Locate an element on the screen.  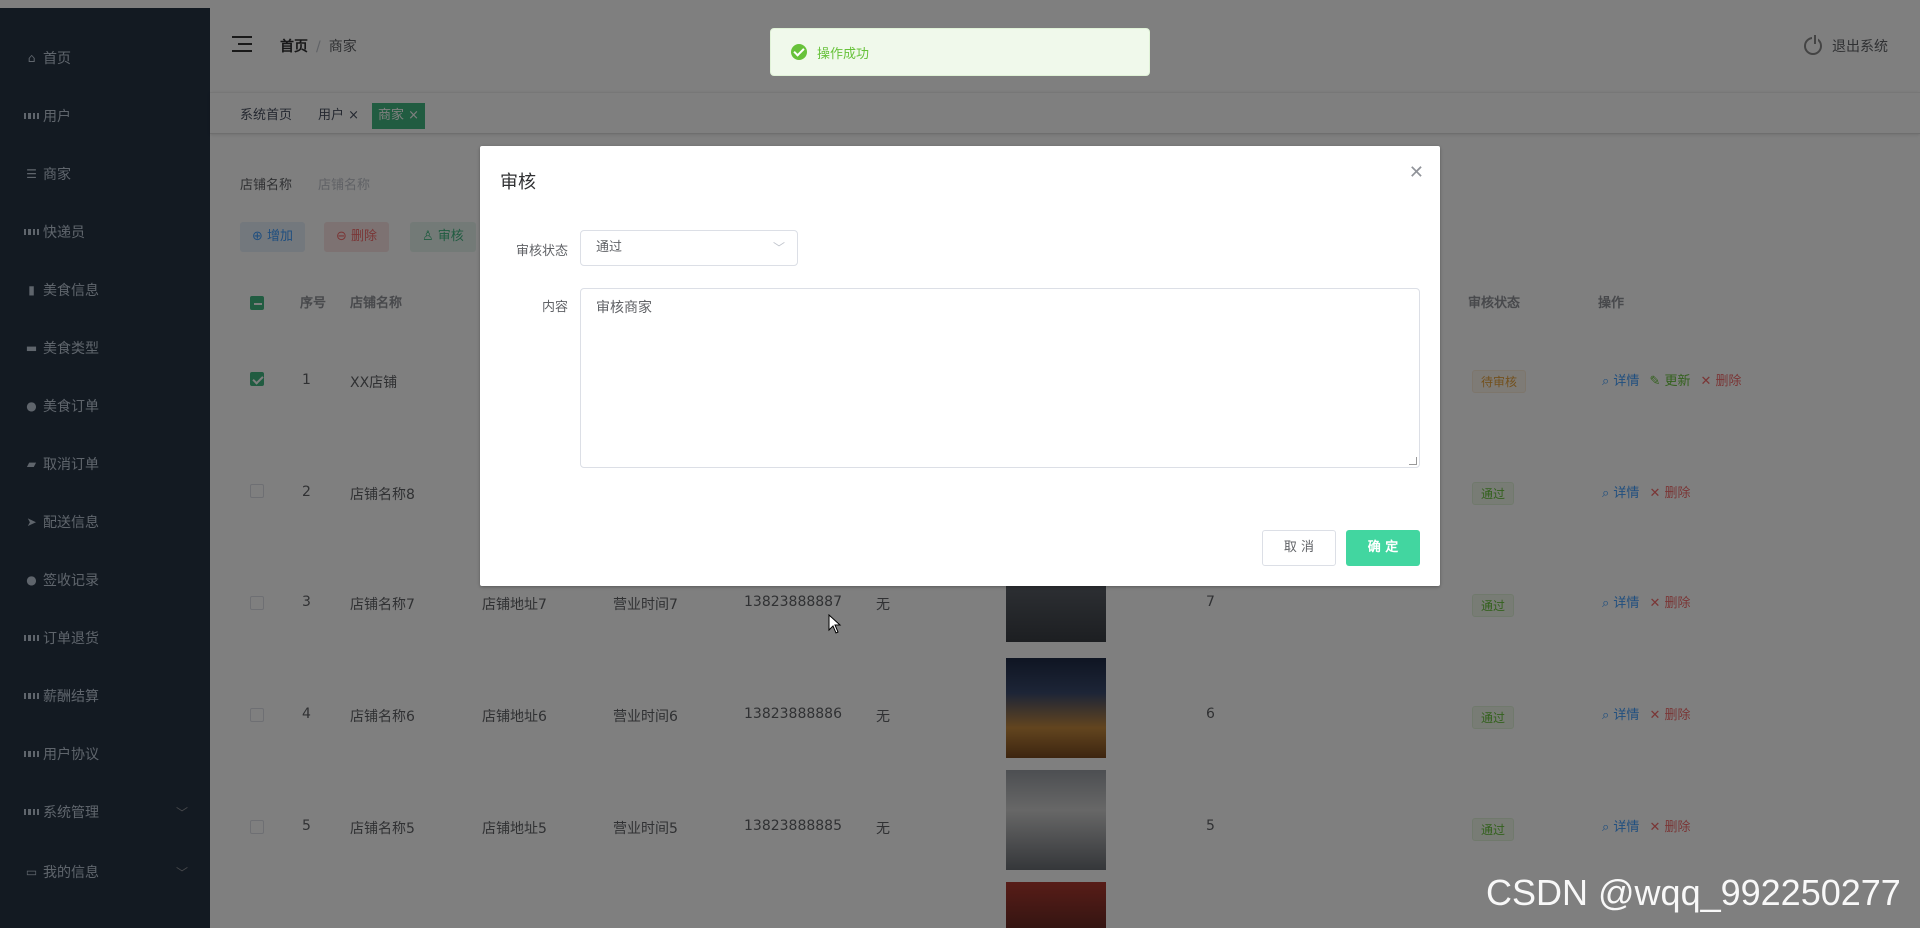
mouse-cursor-icon is located at coordinates (835, 624).